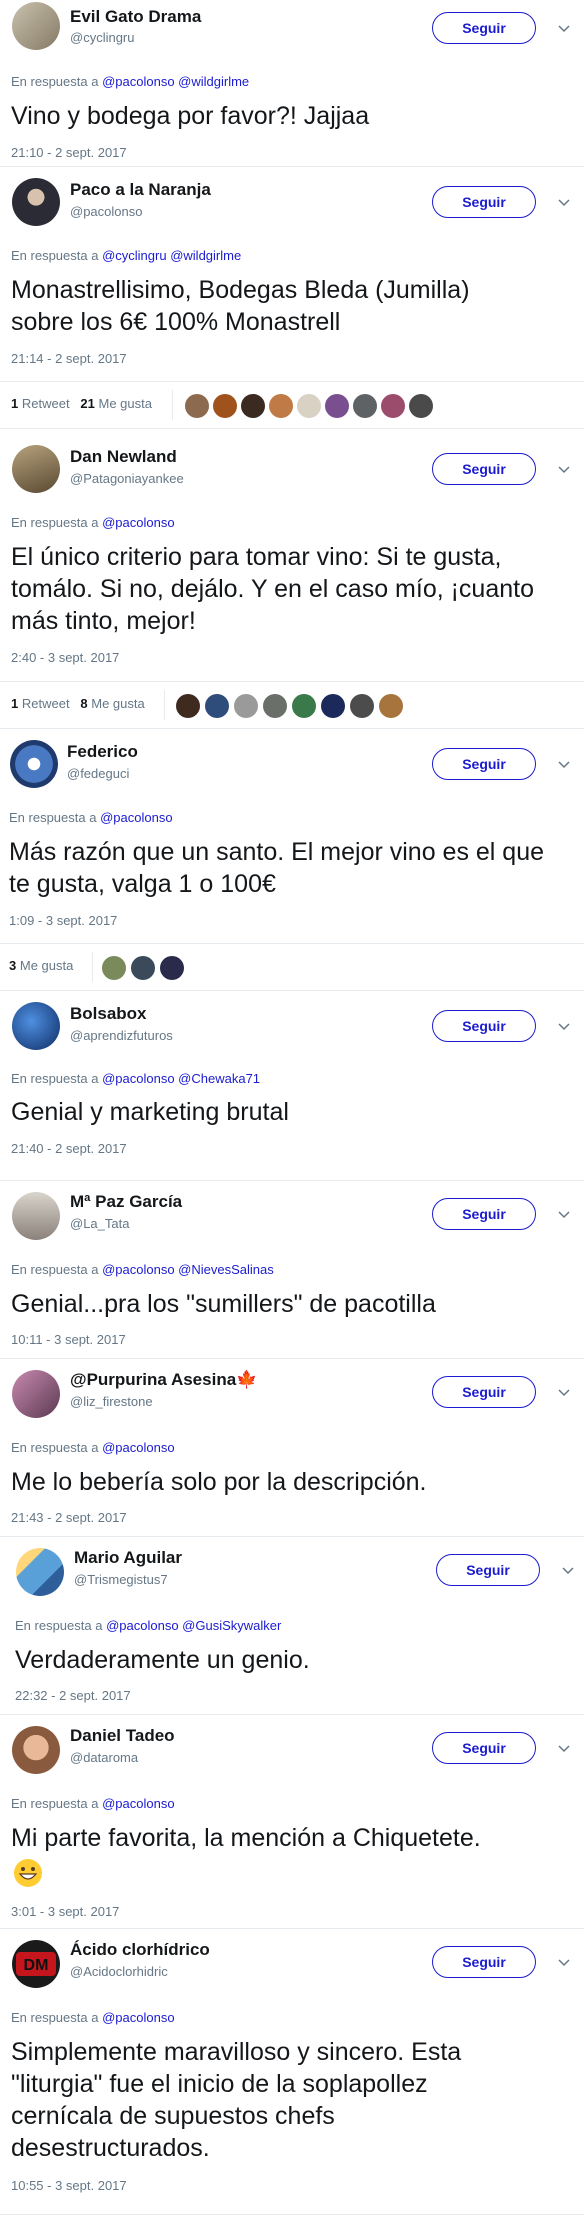 This screenshot has height=2215, width=584. Describe the element at coordinates (127, 478) in the screenshot. I see `user-handle: @Patagoniayankee` at that location.